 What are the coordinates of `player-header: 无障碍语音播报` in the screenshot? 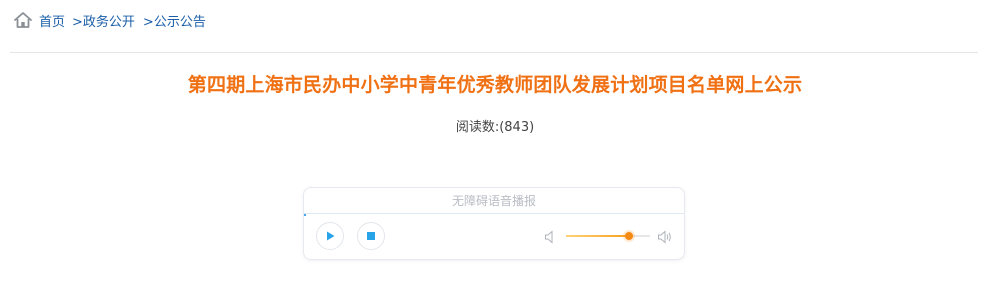 It's located at (494, 201).